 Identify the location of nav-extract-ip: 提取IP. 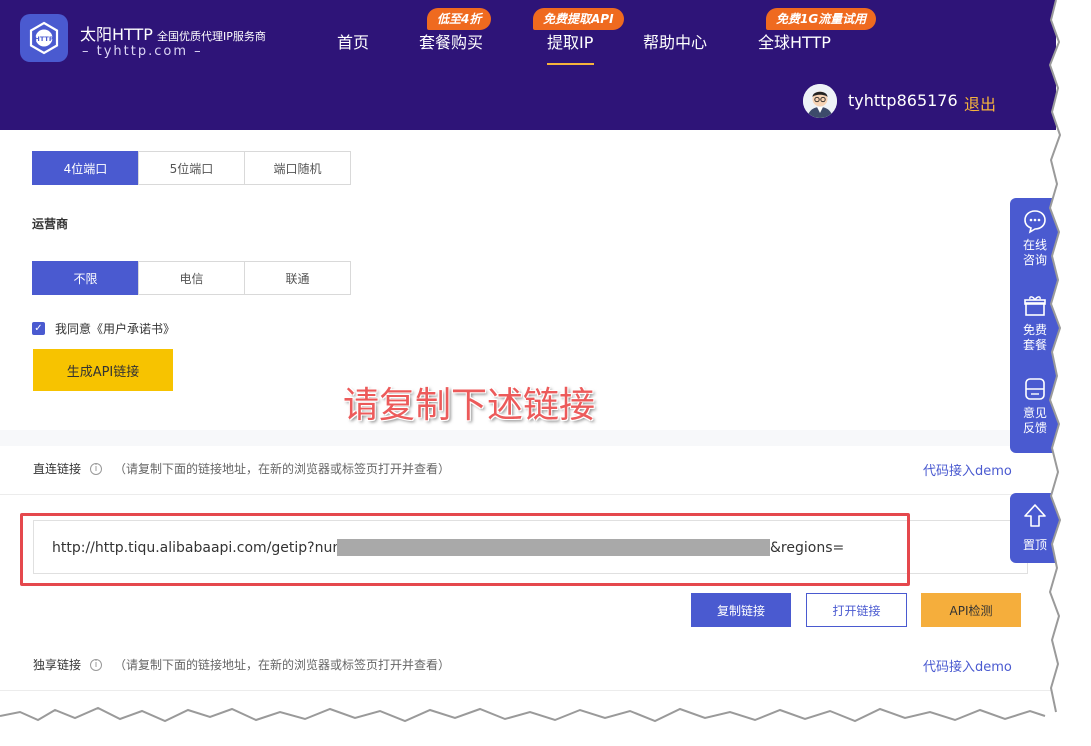
(570, 41).